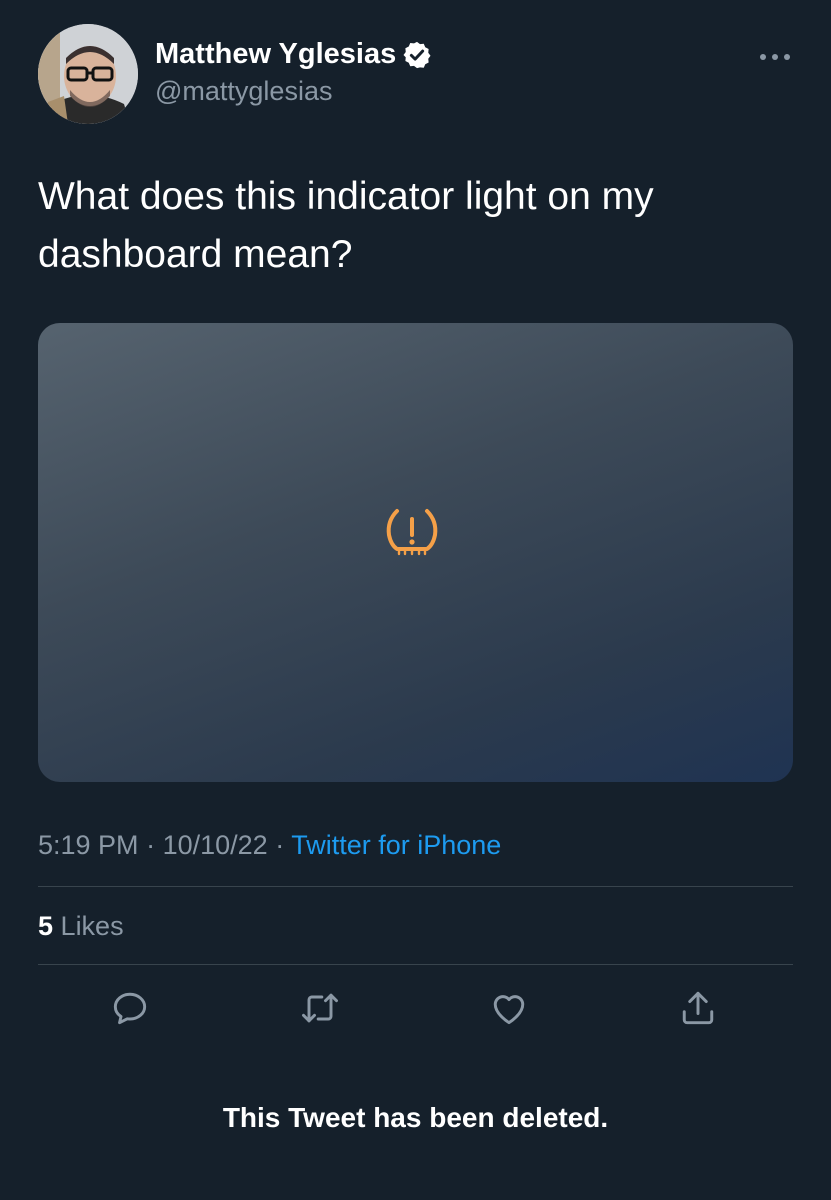  I want to click on likes-stat: 5 Likes, so click(81, 926).